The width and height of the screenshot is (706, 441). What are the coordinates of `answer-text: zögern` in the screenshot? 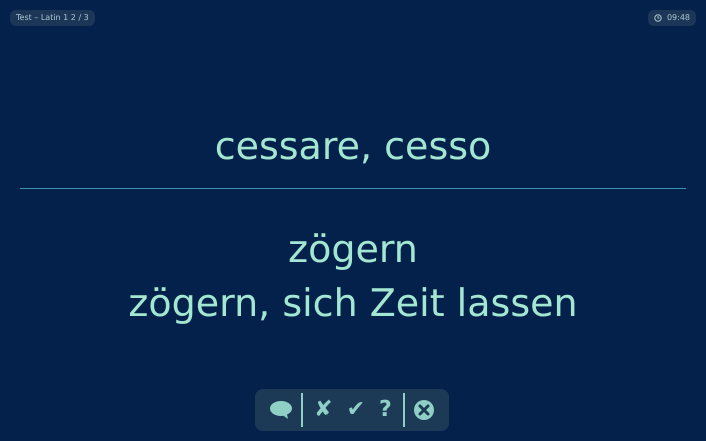 It's located at (353, 249).